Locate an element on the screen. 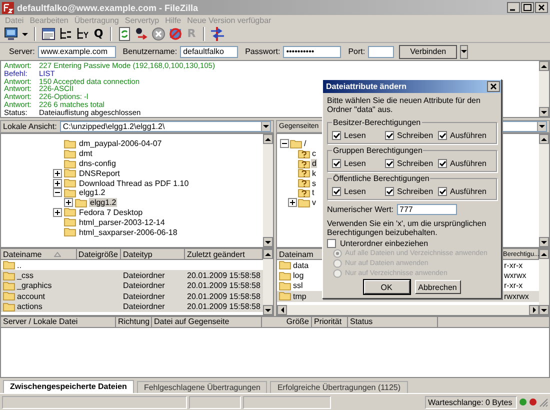 Image resolution: width=550 pixels, height=410 pixels. group-title: Öffentliche Berechtigungen is located at coordinates (381, 178).